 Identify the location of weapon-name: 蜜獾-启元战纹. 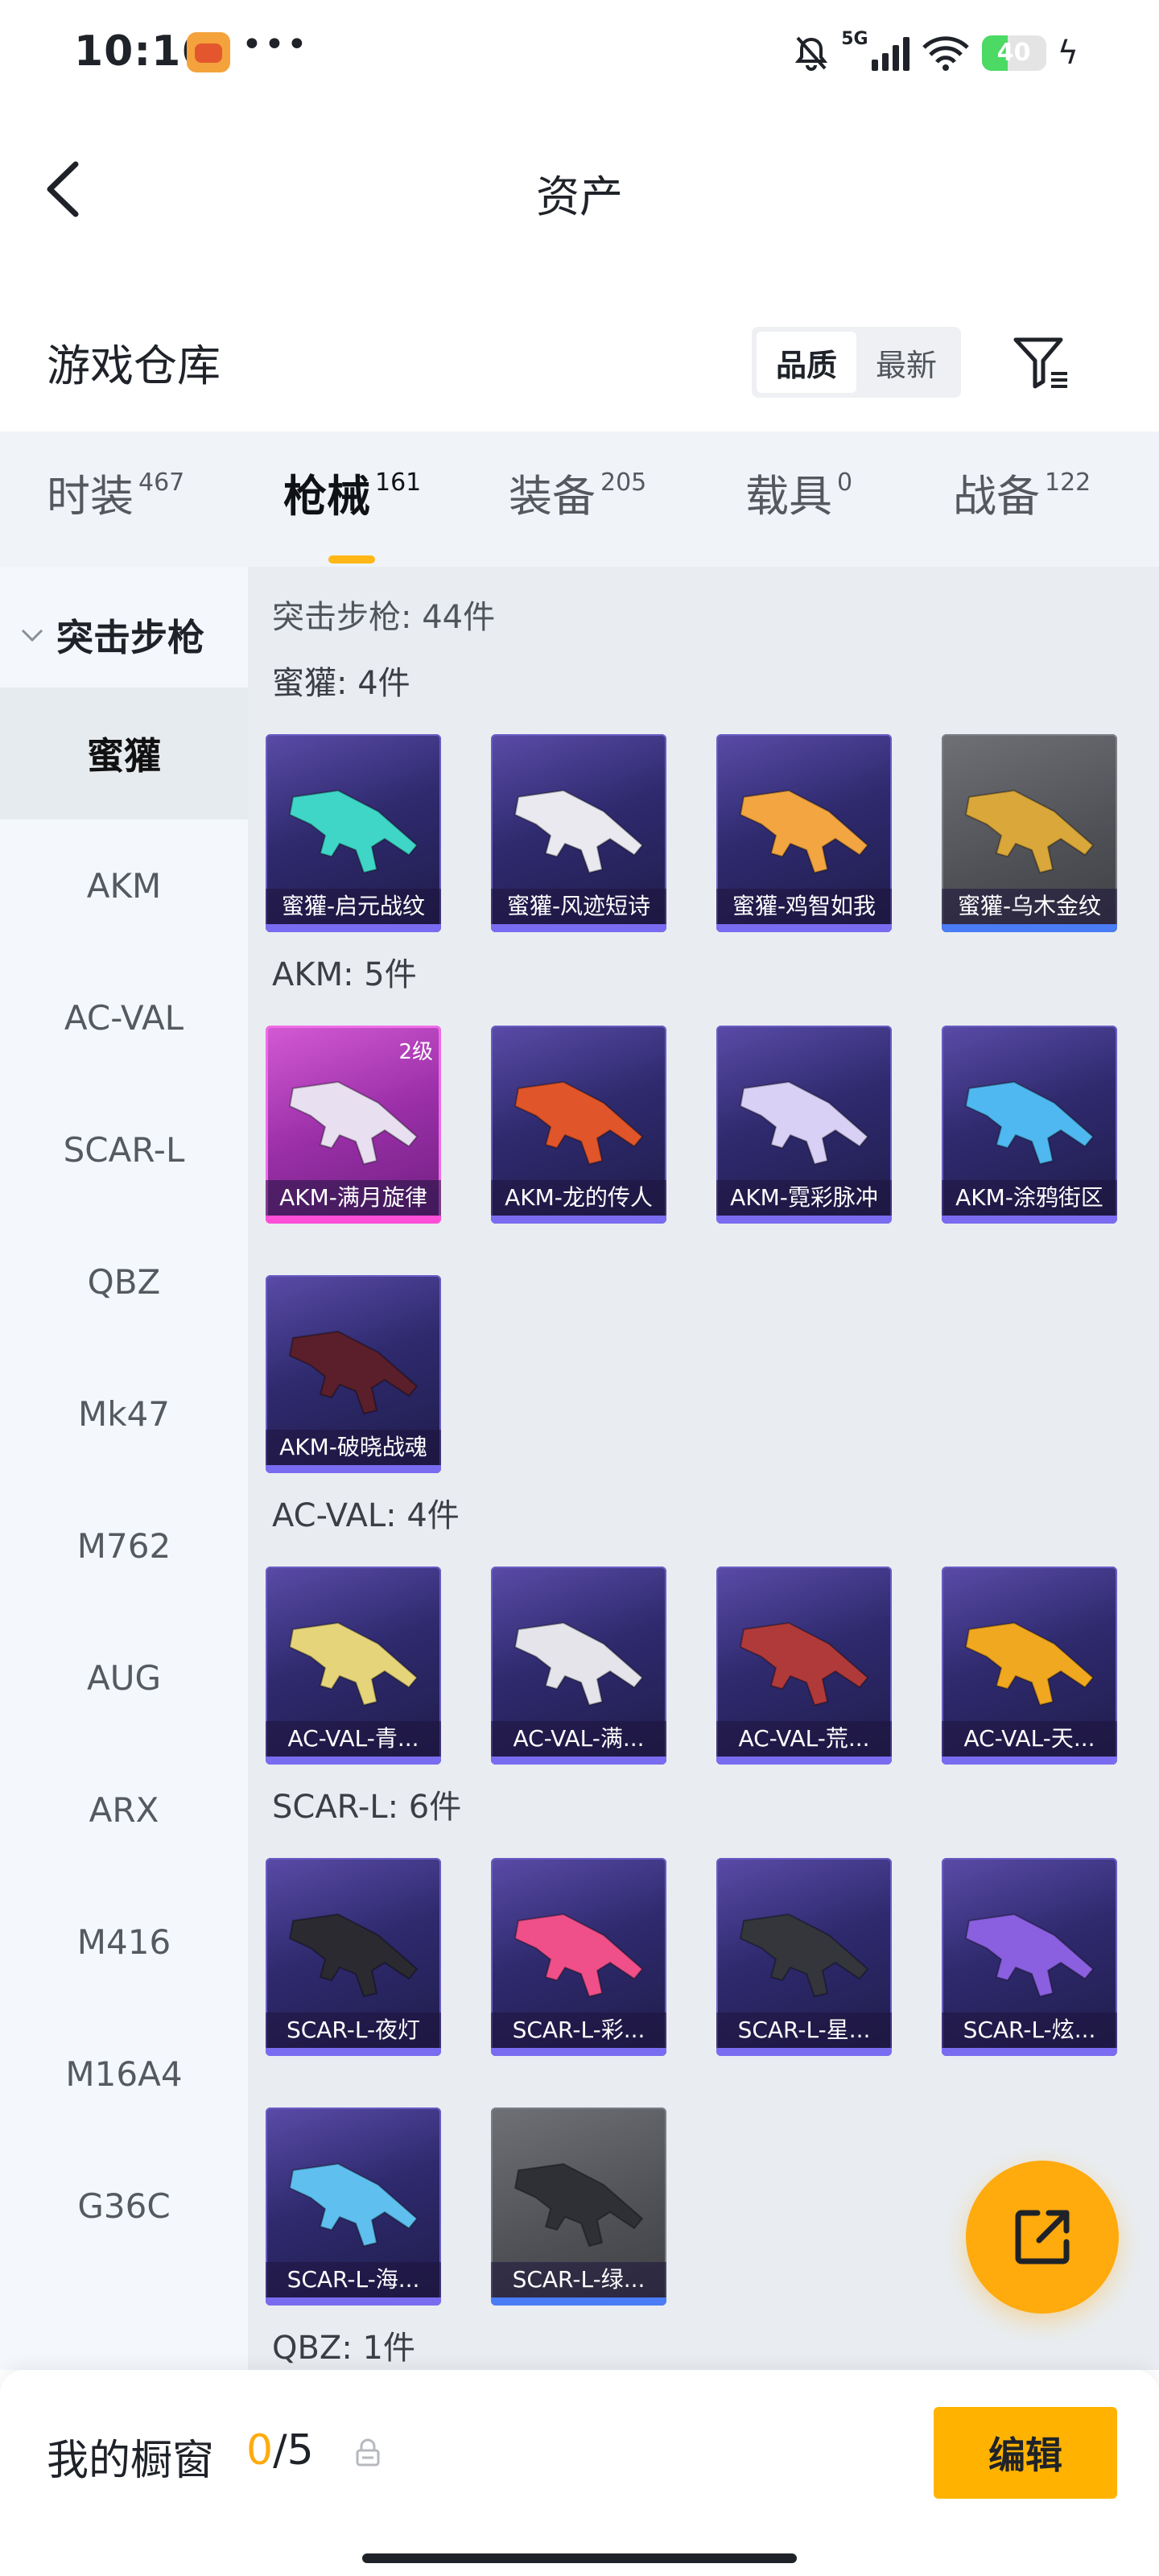
(353, 906).